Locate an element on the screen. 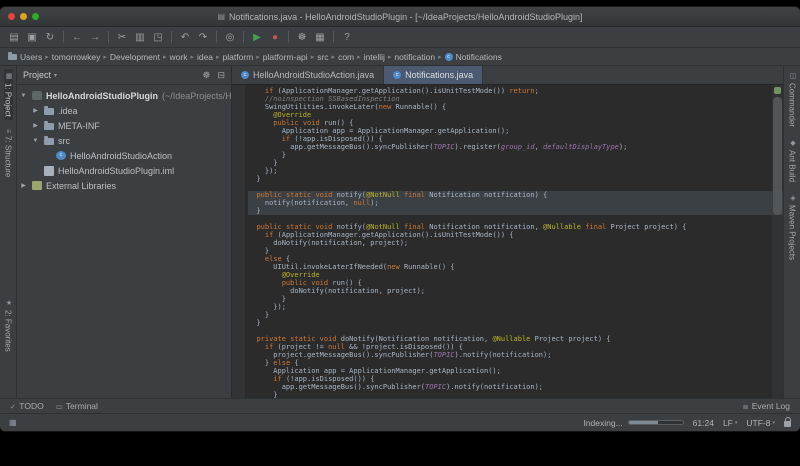 The height and width of the screenshot is (466, 800). minimize-button is located at coordinates (23, 16).